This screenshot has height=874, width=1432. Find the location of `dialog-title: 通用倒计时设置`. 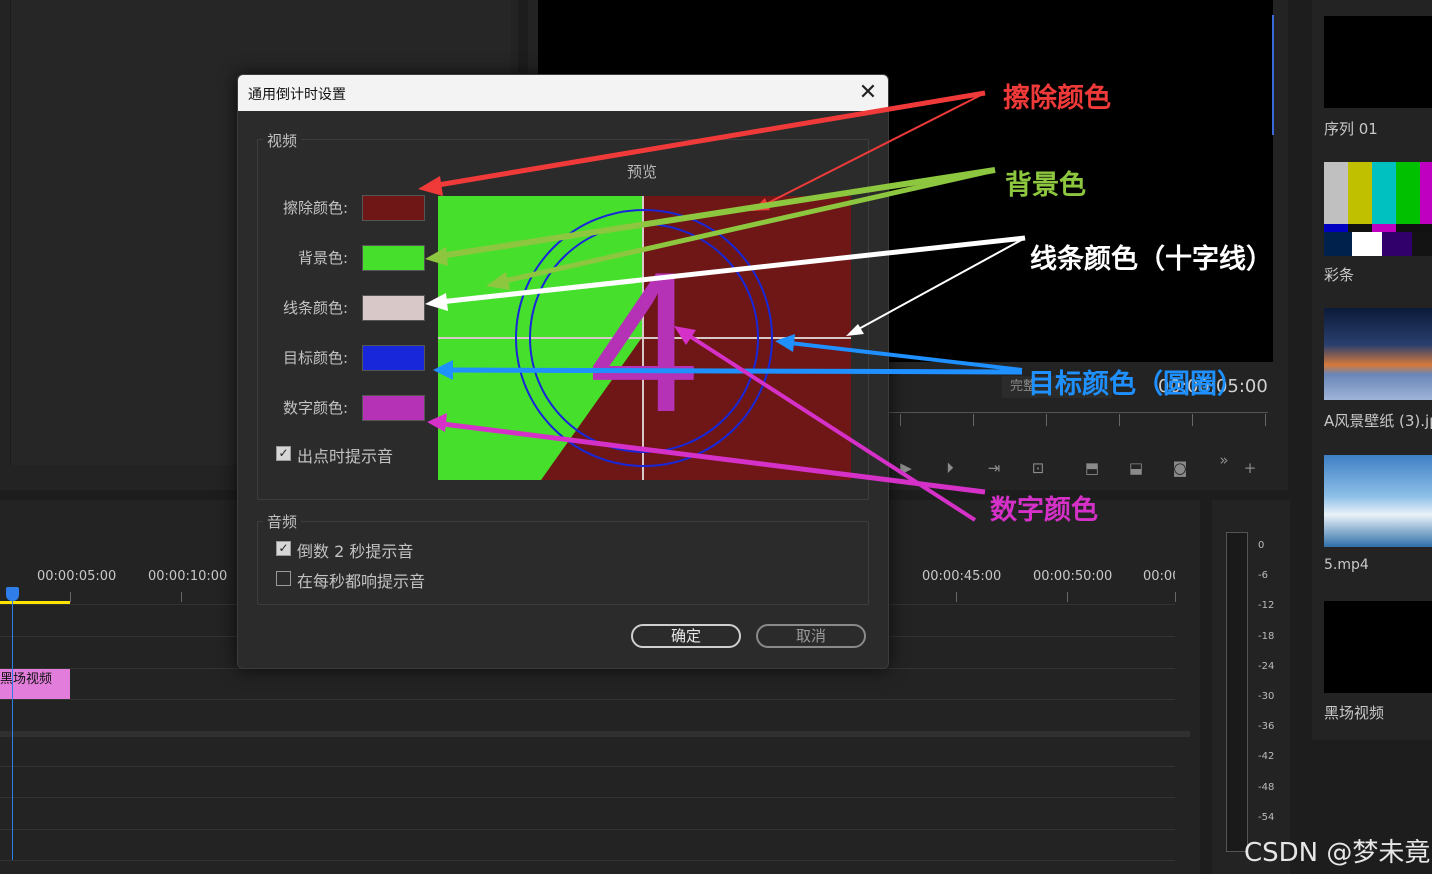

dialog-title: 通用倒计时设置 is located at coordinates (297, 95).